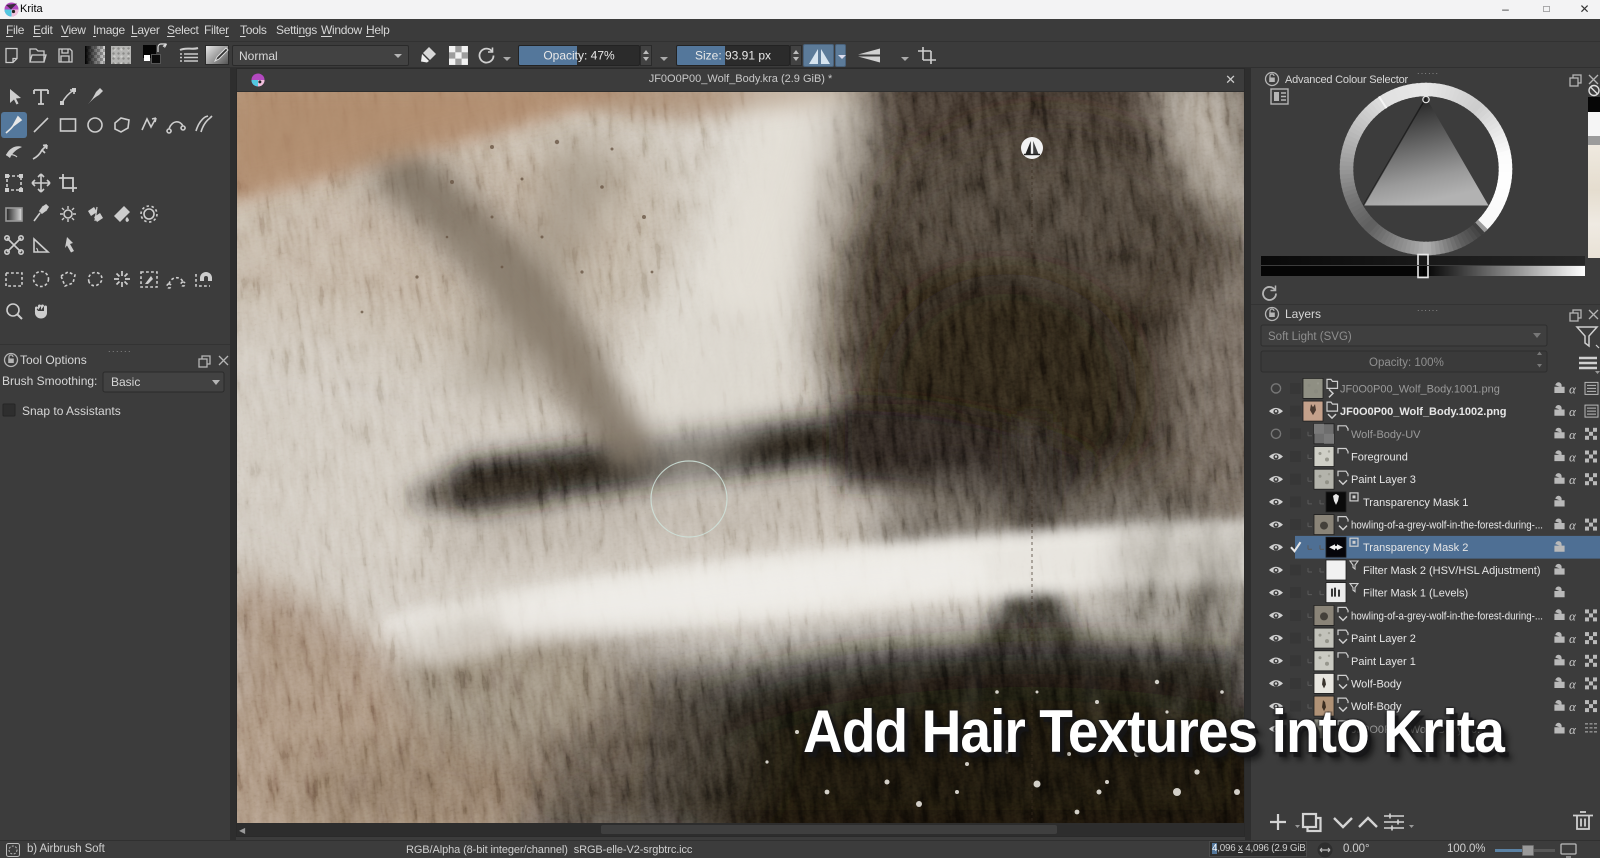 The image size is (1600, 858). Describe the element at coordinates (49, 381) in the screenshot. I see `svg-text: Brush Smoothing:` at that location.